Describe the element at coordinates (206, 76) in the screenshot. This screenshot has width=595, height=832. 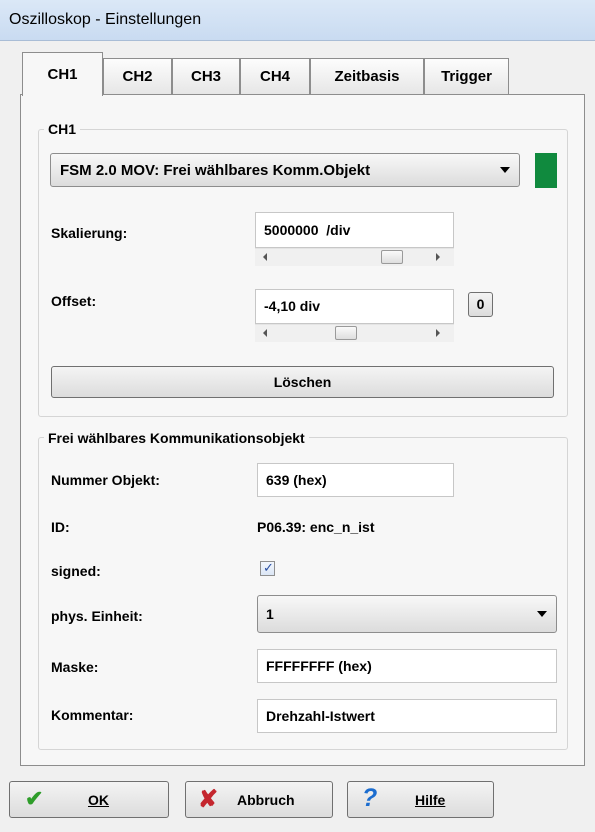
I see `tab-ch3: CH3` at that location.